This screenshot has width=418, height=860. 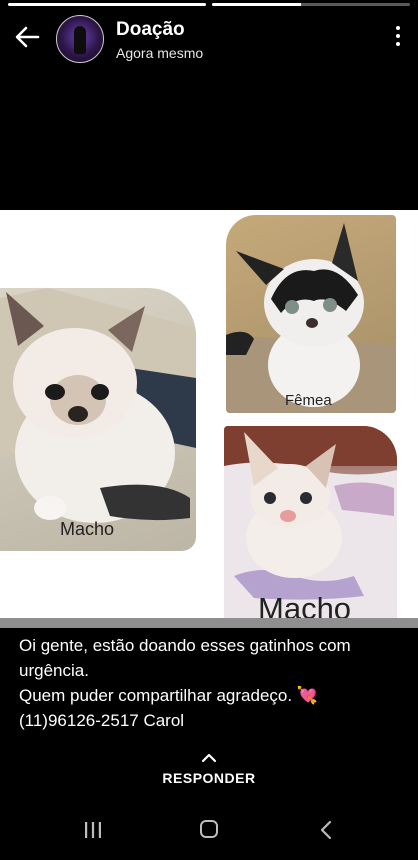 What do you see at coordinates (54, 670) in the screenshot?
I see `caption-line: urgência.` at bounding box center [54, 670].